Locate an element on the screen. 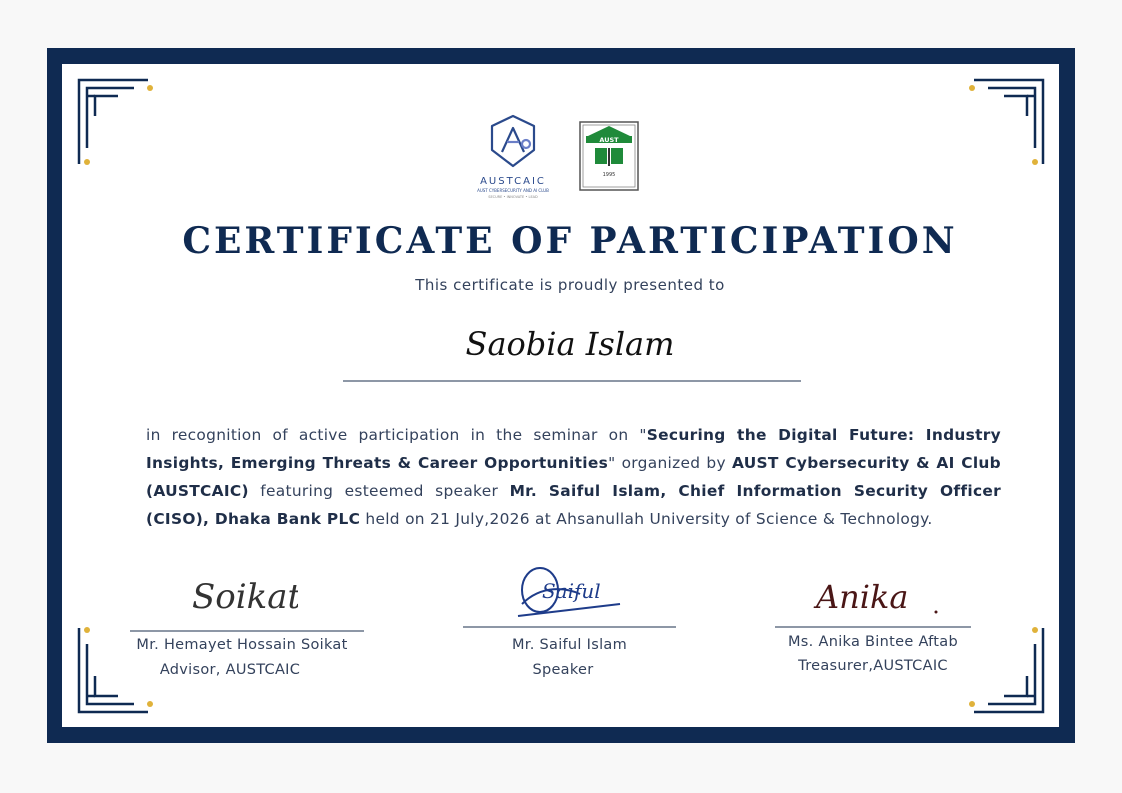 The width and height of the screenshot is (1122, 793). signatory-role: Treasurer,AUSTCAIC is located at coordinates (873, 666).